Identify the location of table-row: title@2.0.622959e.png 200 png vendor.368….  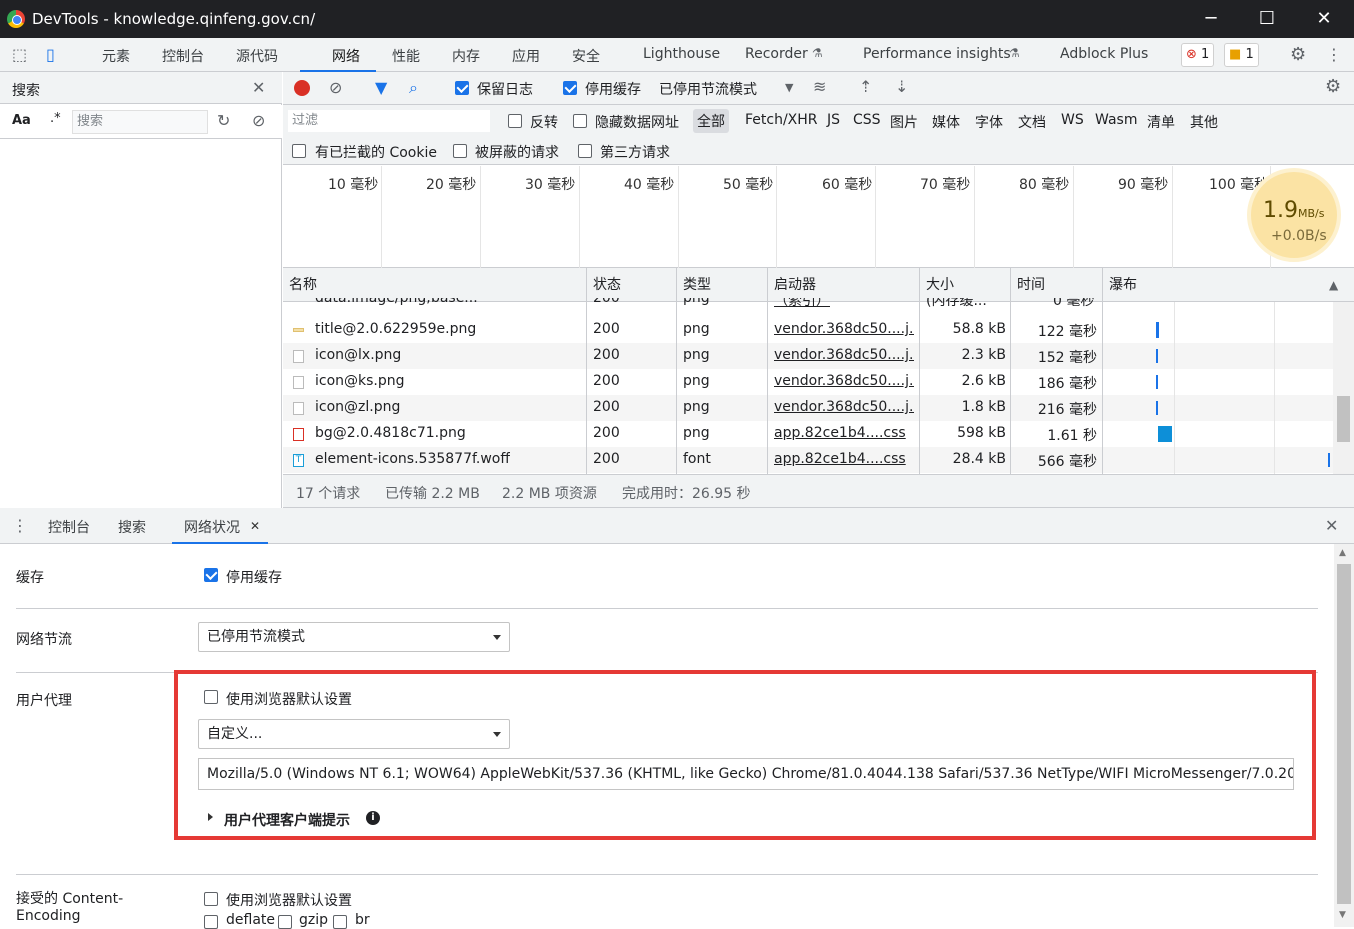
(808, 330).